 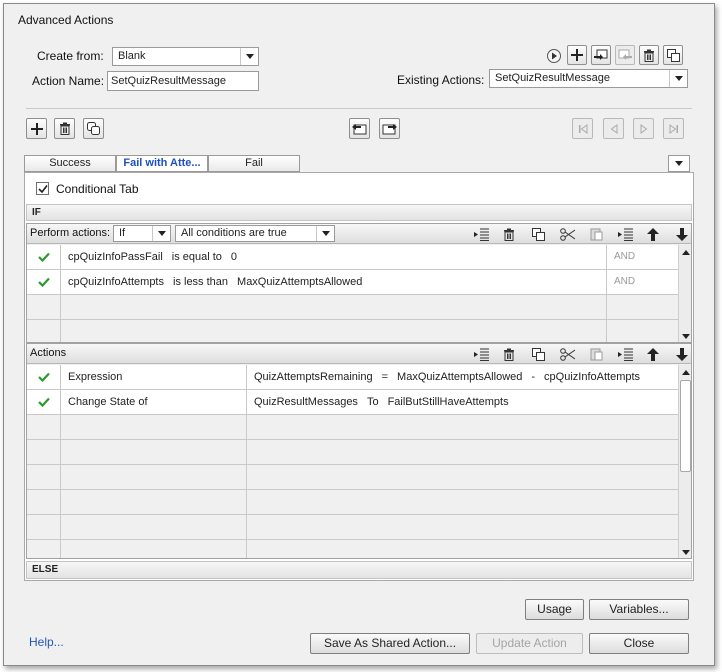 What do you see at coordinates (45, 569) in the screenshot?
I see `else-label: ELSE` at bounding box center [45, 569].